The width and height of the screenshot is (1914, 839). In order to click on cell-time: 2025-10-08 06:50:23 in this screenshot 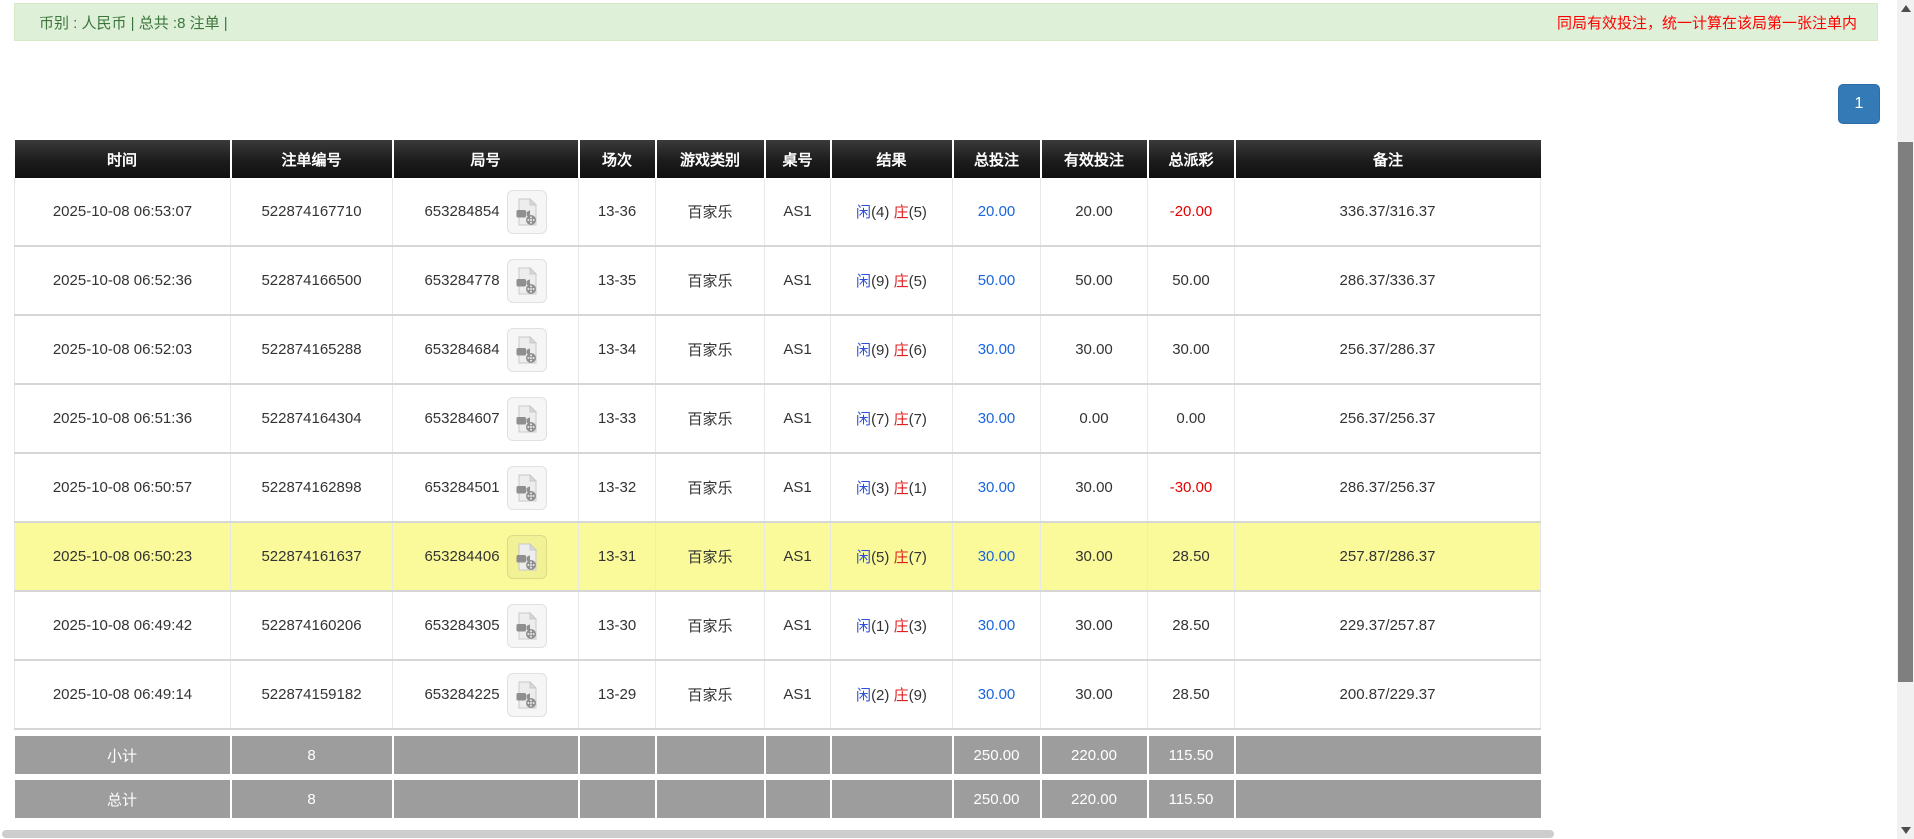, I will do `click(122, 557)`.